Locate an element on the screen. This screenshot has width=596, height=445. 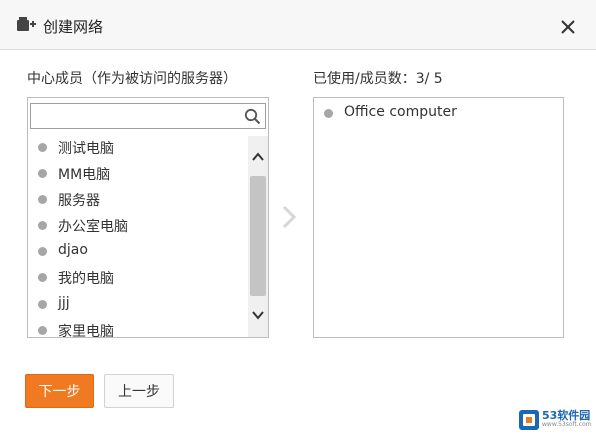
item-label: 家里电脑 is located at coordinates (86, 331).